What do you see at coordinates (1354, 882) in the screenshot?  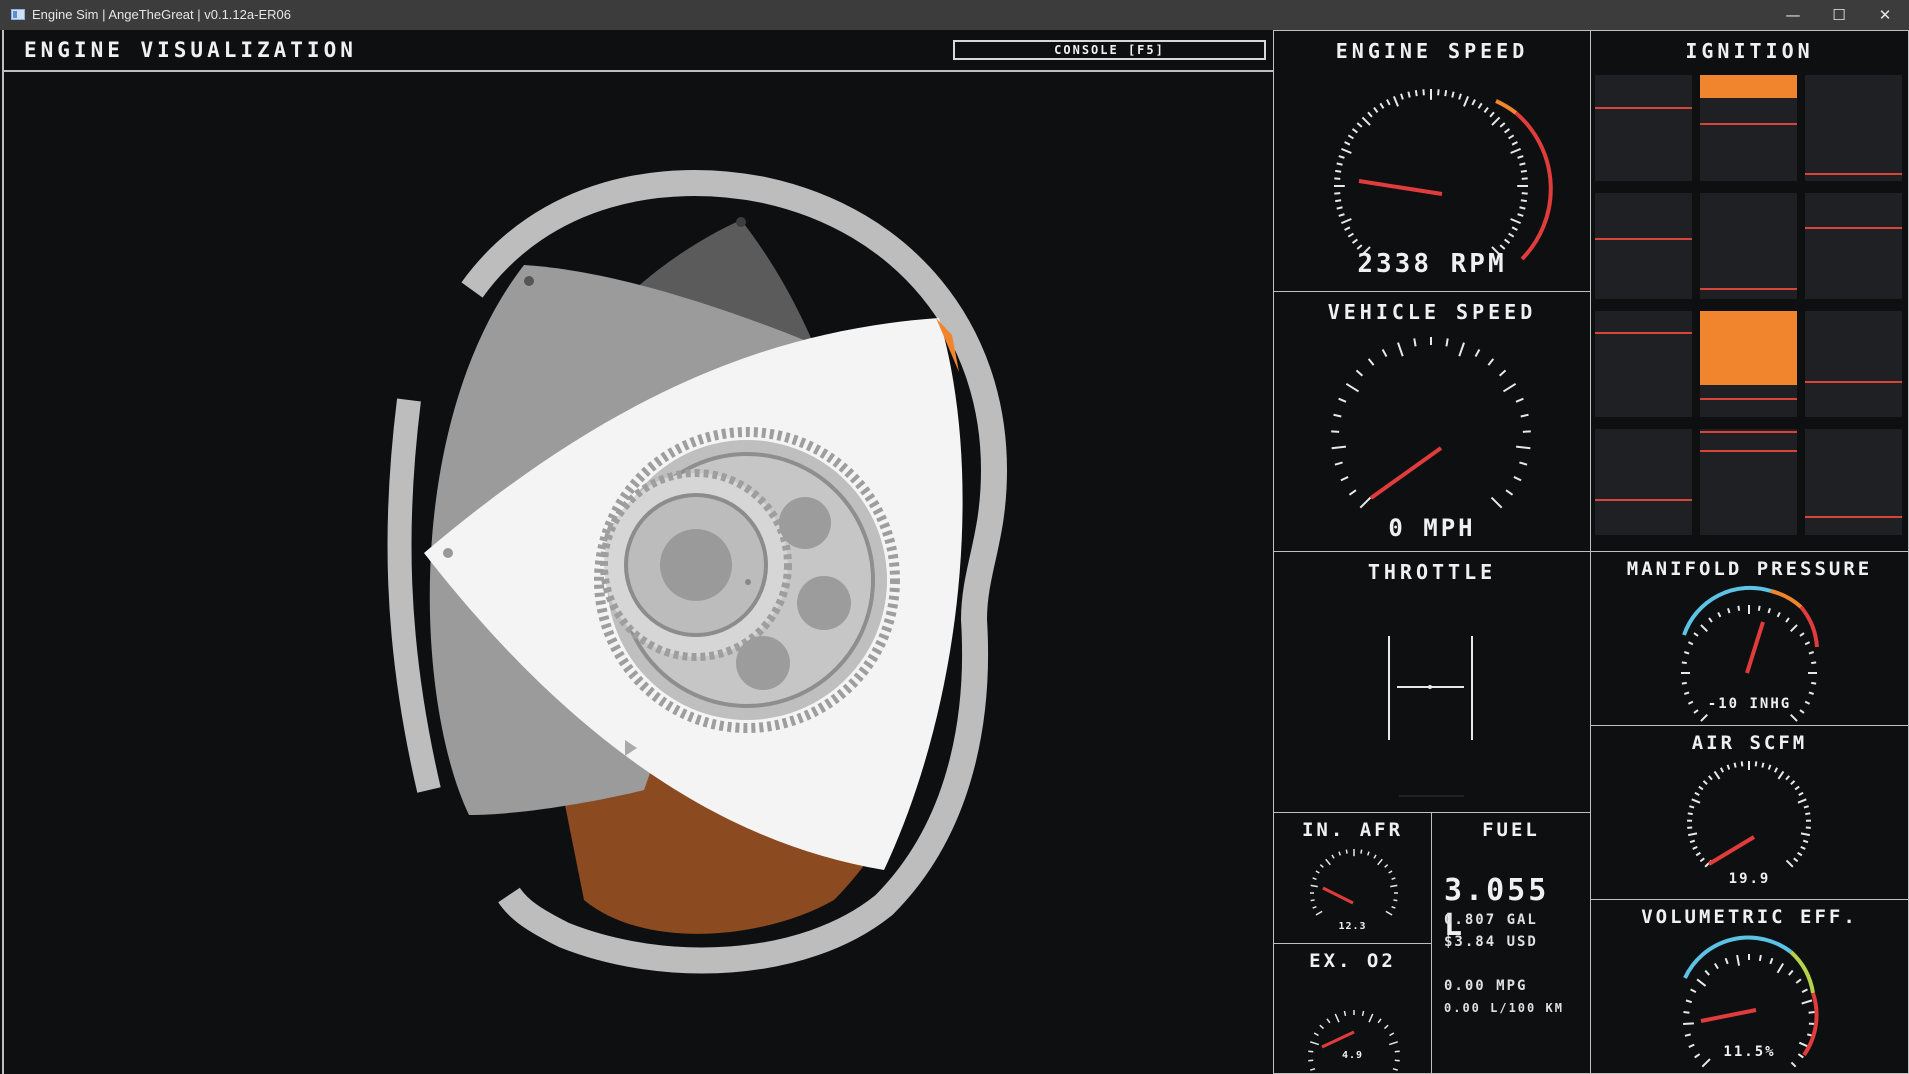 I see `intake-afr-ticks` at bounding box center [1354, 882].